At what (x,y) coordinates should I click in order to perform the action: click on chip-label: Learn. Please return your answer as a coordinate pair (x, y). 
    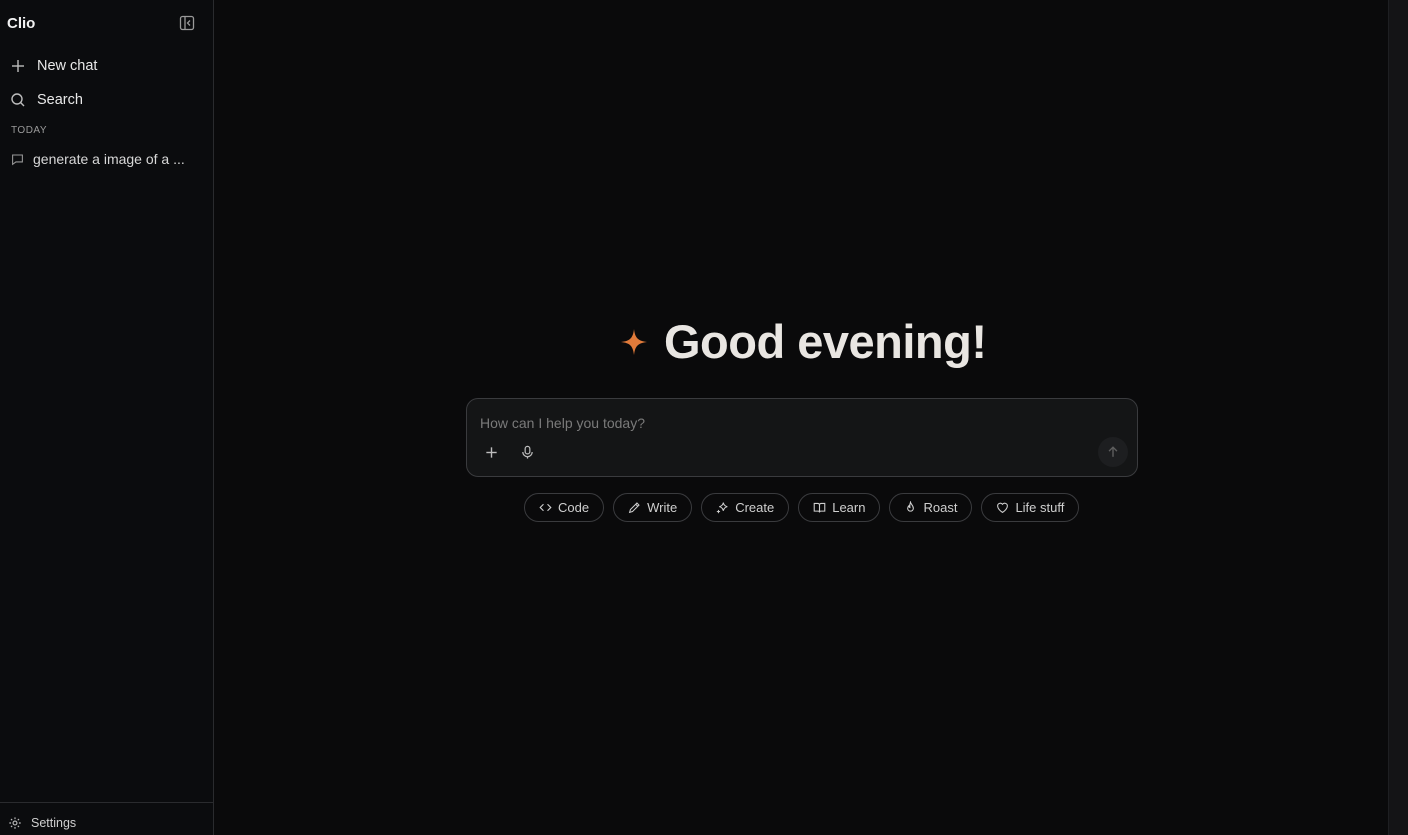
    Looking at the image, I should click on (849, 507).